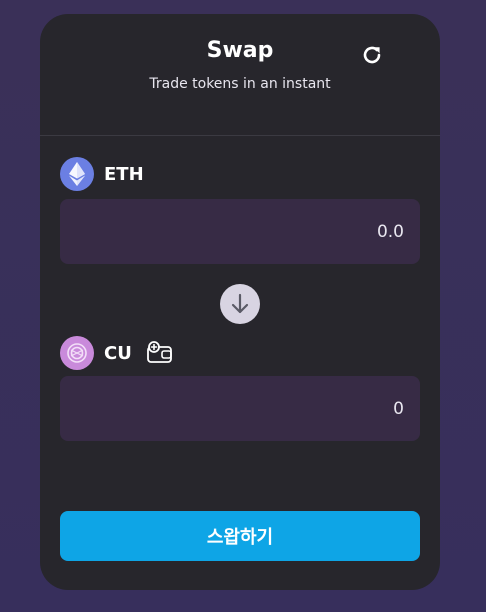 The width and height of the screenshot is (486, 612). I want to click on page-subtitle: Trade tokens in an instant, so click(240, 84).